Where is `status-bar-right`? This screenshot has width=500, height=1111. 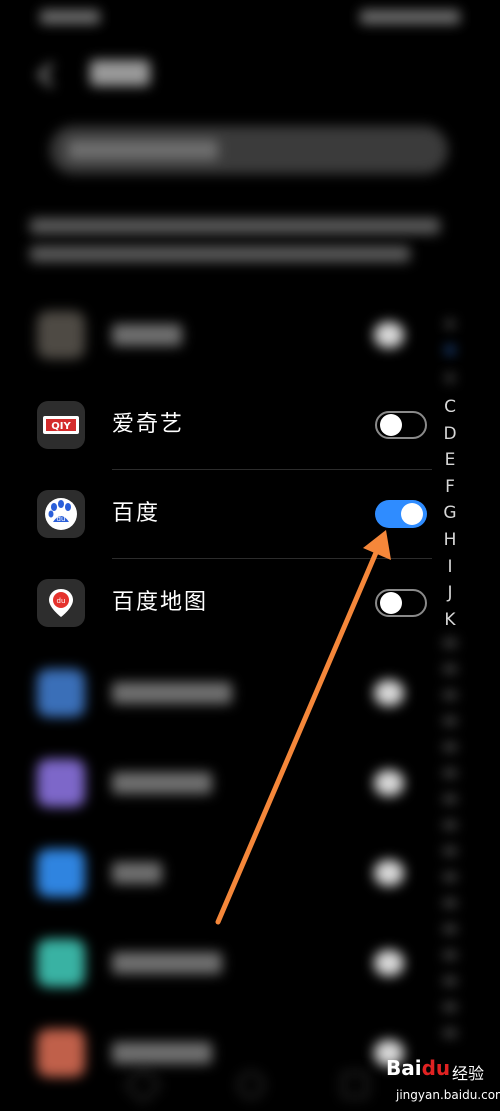
status-bar-right is located at coordinates (410, 17).